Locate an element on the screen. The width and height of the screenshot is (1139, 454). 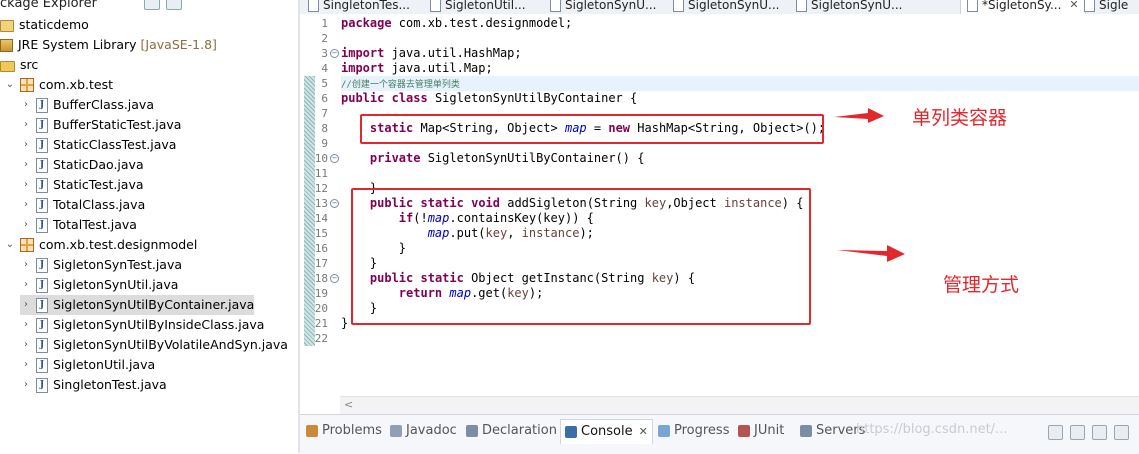
view-tab: Javadoc is located at coordinates (423, 431).